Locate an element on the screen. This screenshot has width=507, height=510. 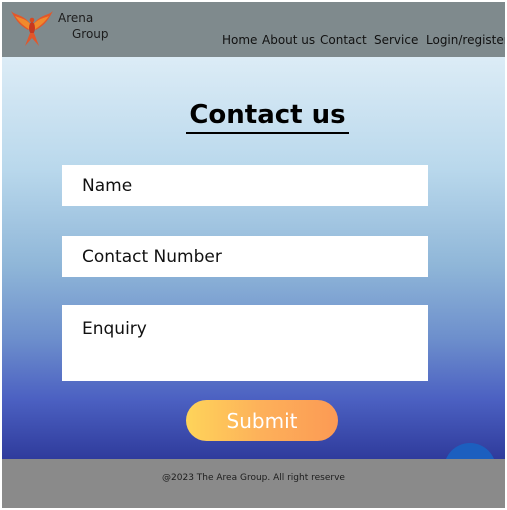
copyright-text: @2023 The Area Group. All right reserve is located at coordinates (253, 478).